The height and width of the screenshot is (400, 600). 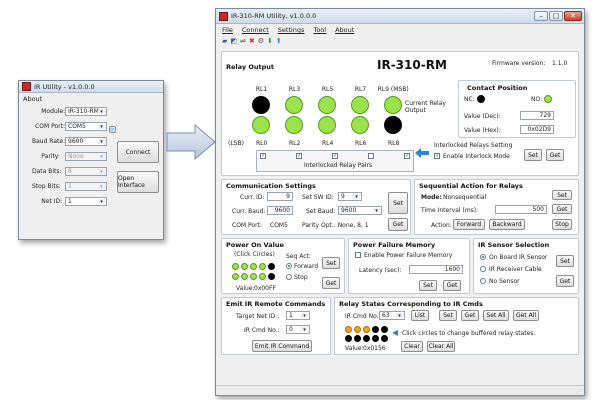 I want to click on seq-get-button: Get, so click(x=562, y=209).